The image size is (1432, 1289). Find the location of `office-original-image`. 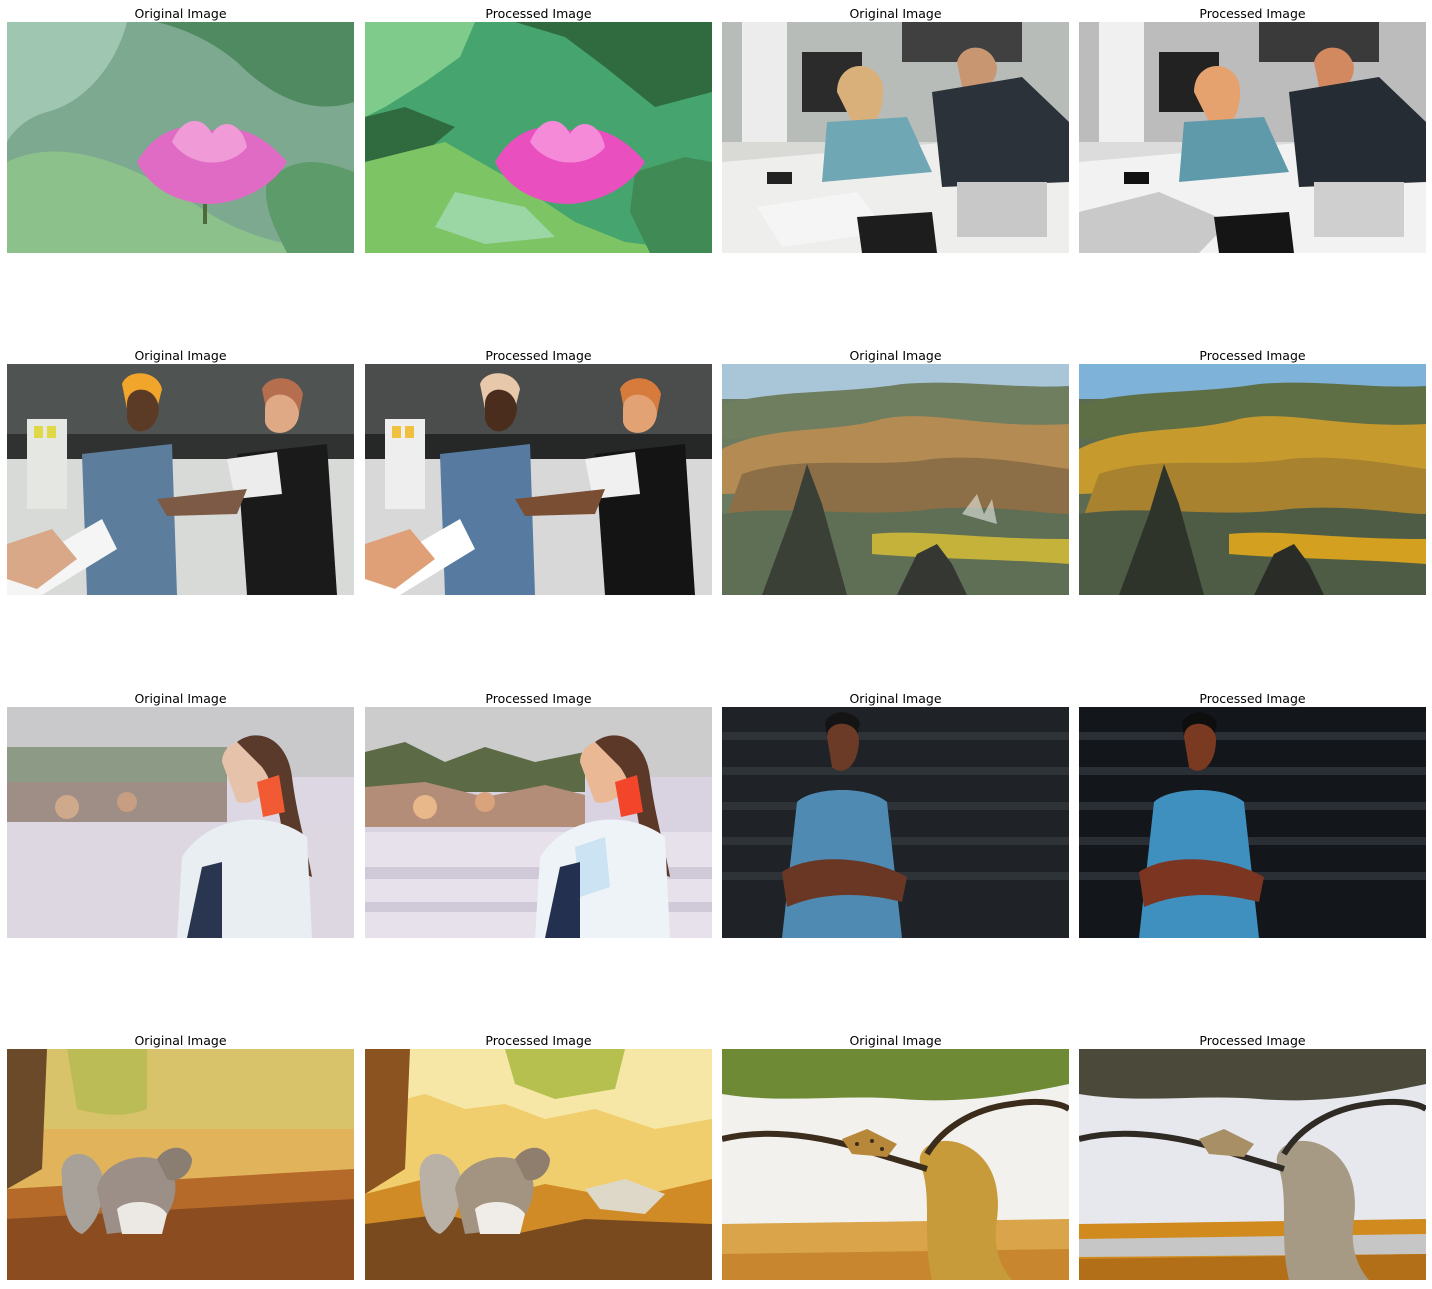

office-original-image is located at coordinates (895, 137).